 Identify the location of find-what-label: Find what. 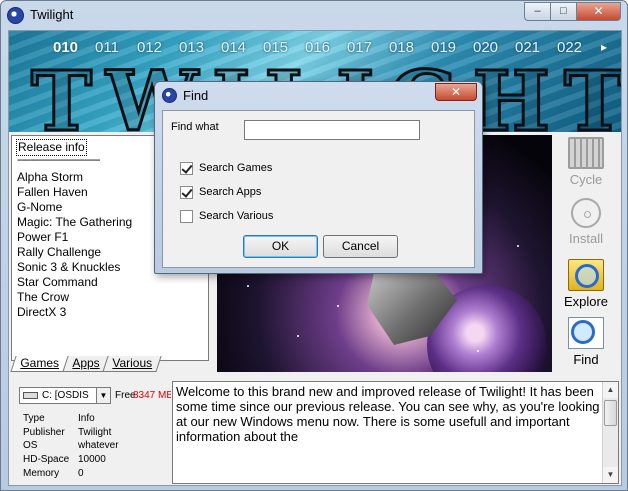
(195, 127).